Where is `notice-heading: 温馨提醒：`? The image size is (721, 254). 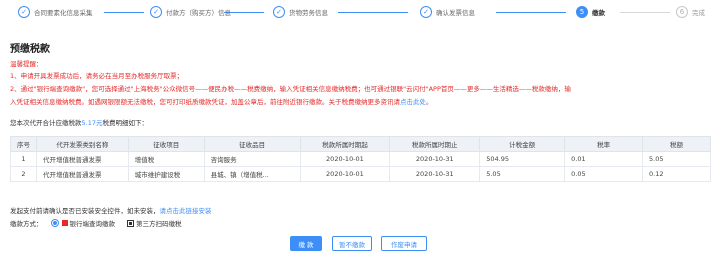
notice-heading: 温馨提醒： is located at coordinates (26, 64).